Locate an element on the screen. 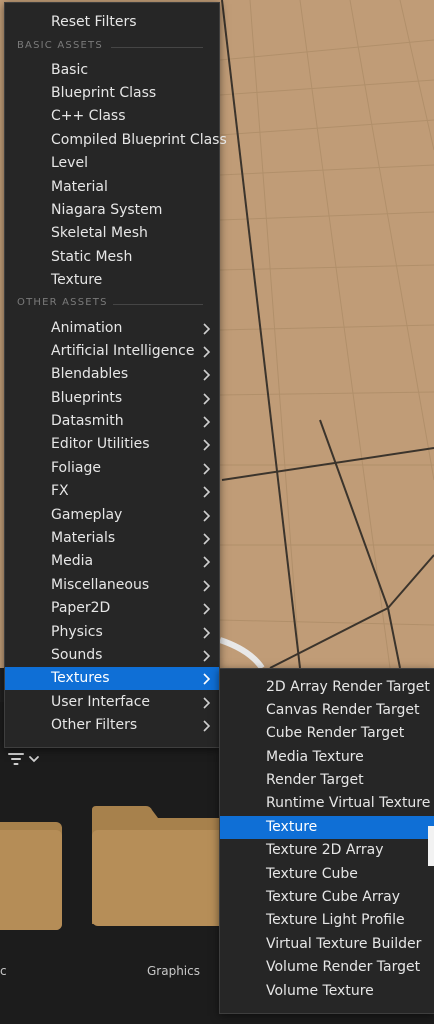 This screenshot has width=434, height=1024. menu-item-label: Texture Cube Array is located at coordinates (333, 897).